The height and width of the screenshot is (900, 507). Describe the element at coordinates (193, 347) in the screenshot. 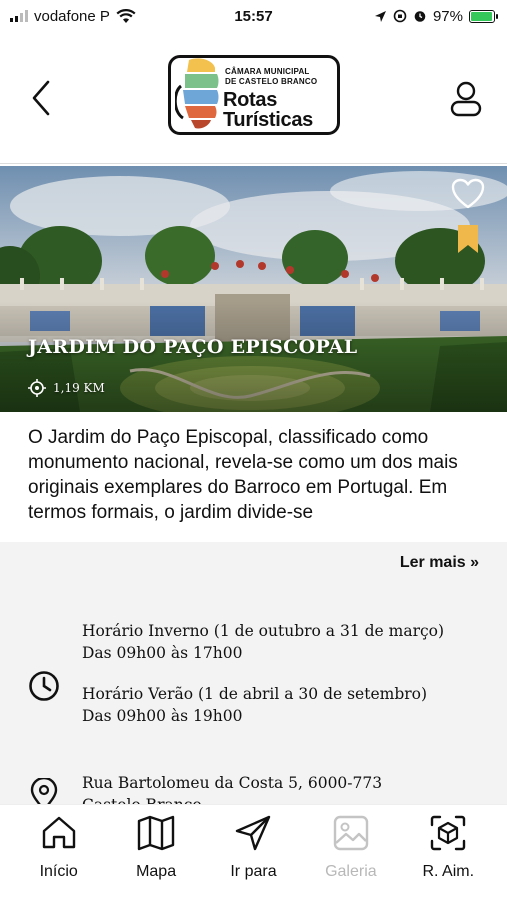

I see `place-title: JARDIM DO PAÇO EPISCOPAL` at that location.